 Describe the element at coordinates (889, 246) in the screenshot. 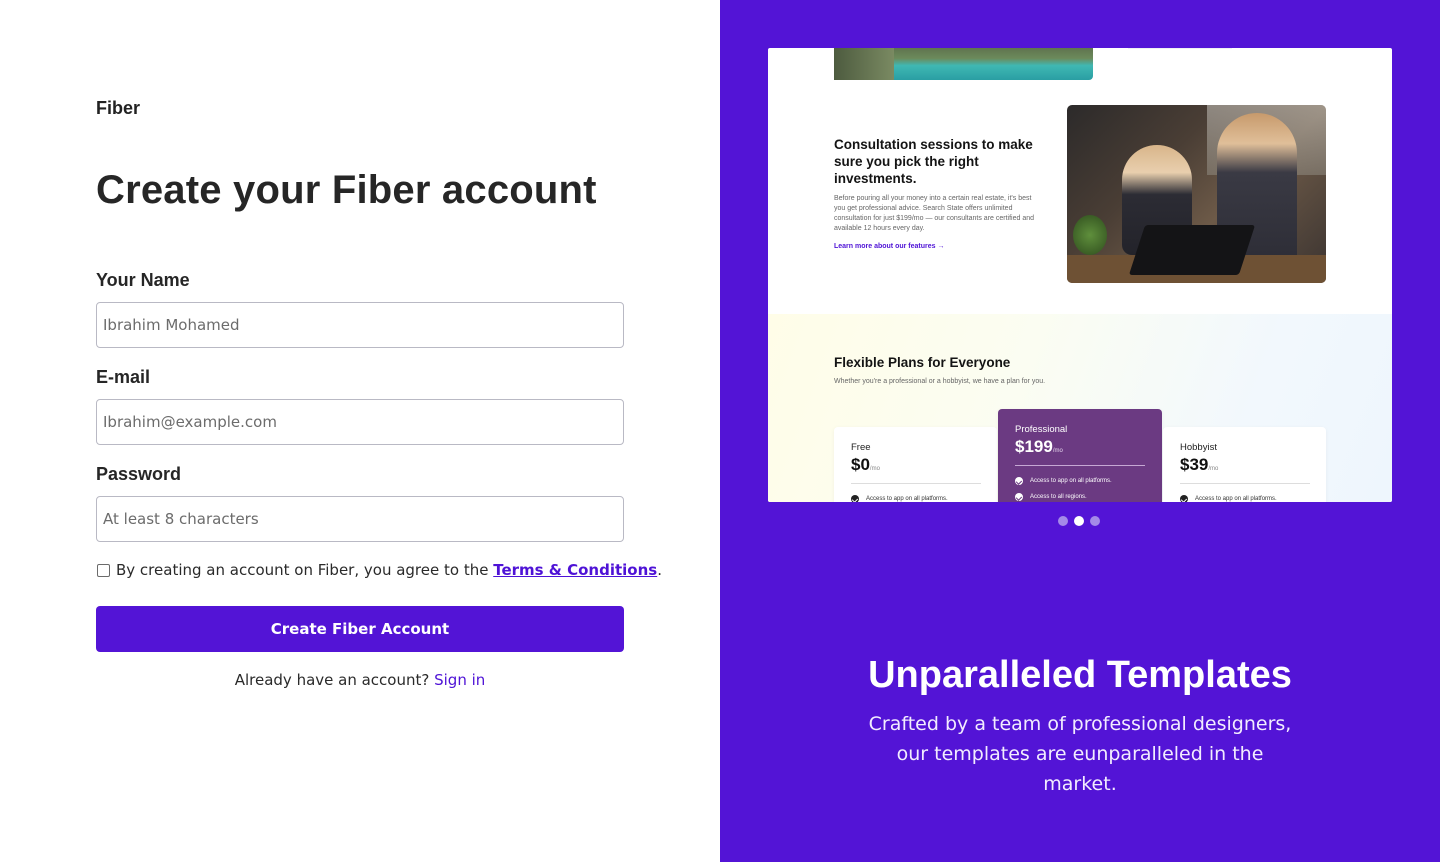

I see `consult-link: Learn more about our features →` at that location.